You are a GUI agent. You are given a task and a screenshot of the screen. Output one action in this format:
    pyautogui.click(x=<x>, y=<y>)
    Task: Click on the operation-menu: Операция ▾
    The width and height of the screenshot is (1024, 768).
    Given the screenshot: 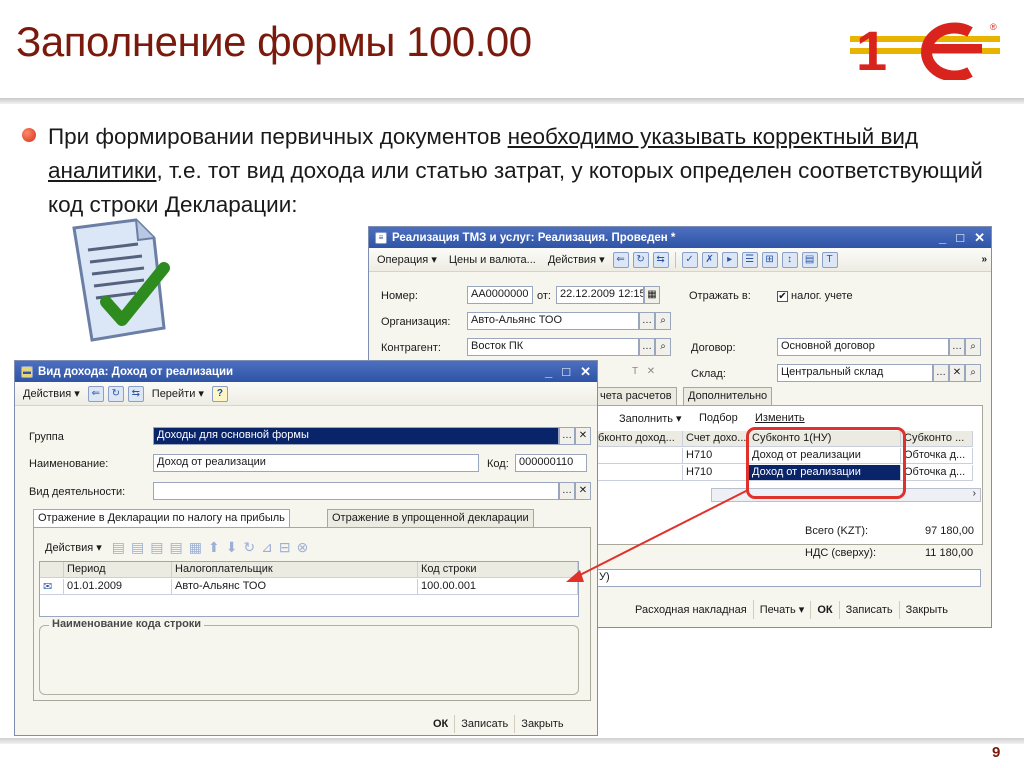 What is the action you would take?
    pyautogui.click(x=407, y=259)
    